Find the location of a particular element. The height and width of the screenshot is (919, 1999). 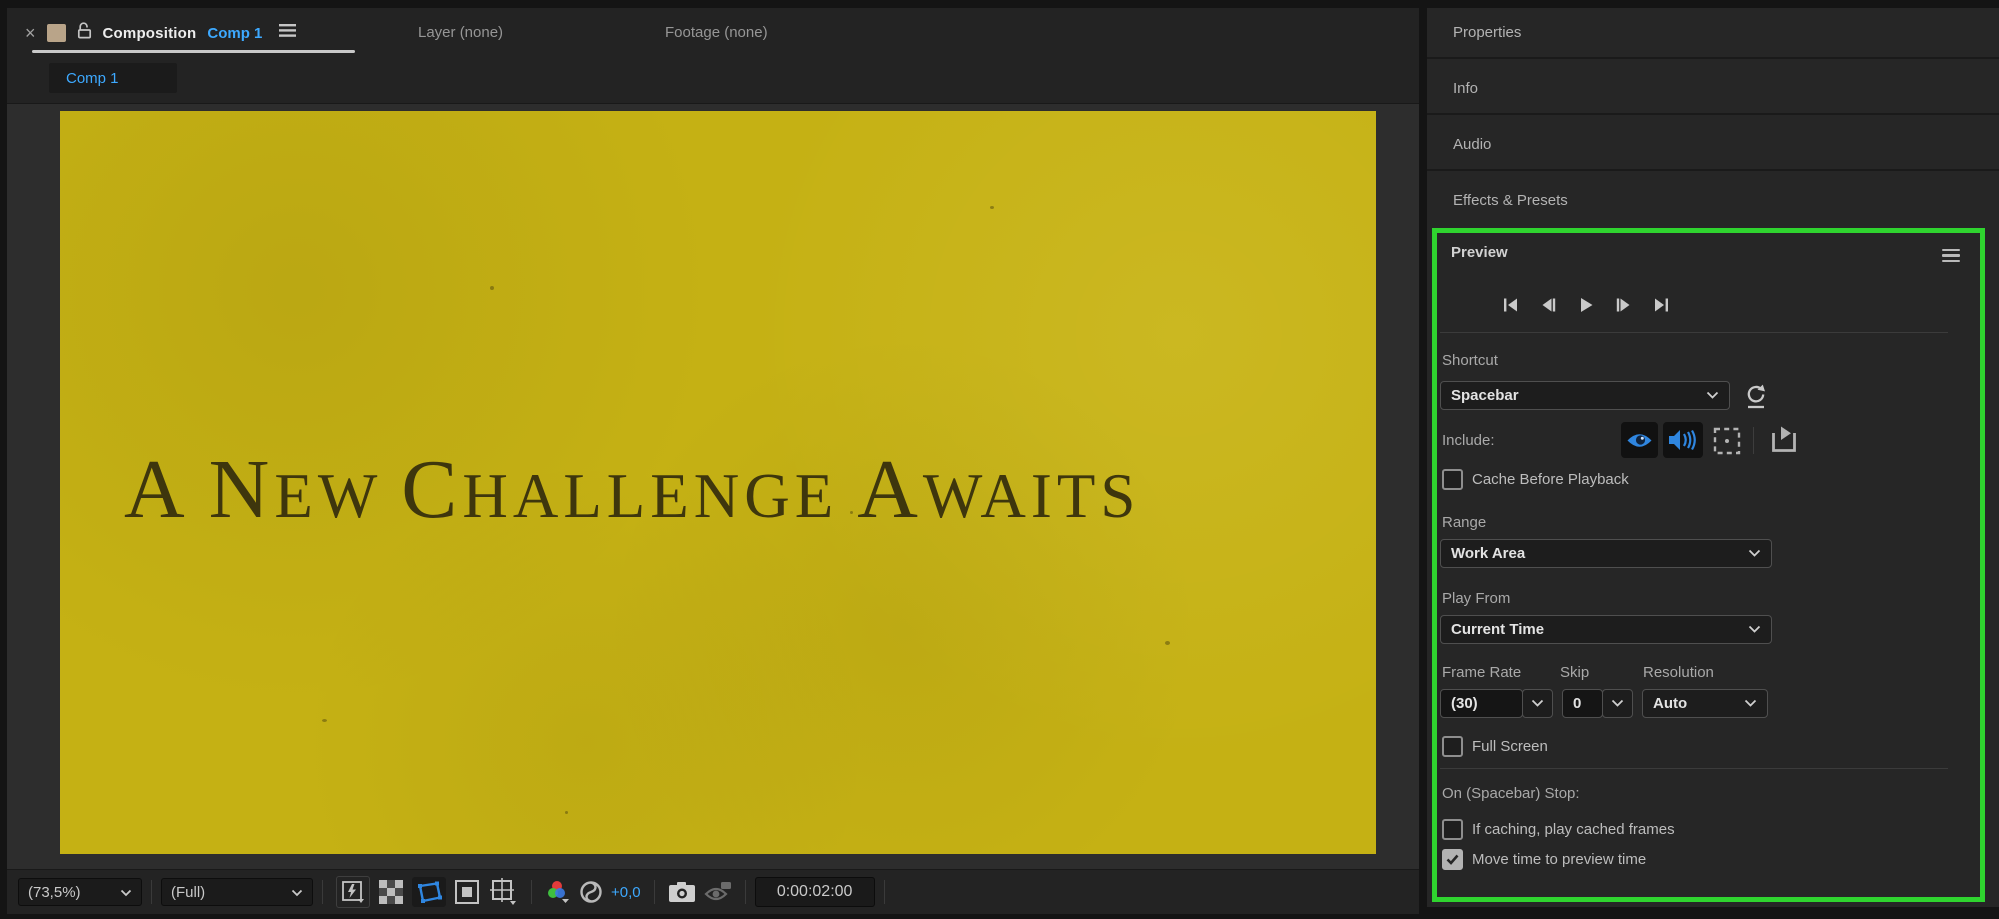

panel-tab-audio: Audio is located at coordinates (1472, 144).